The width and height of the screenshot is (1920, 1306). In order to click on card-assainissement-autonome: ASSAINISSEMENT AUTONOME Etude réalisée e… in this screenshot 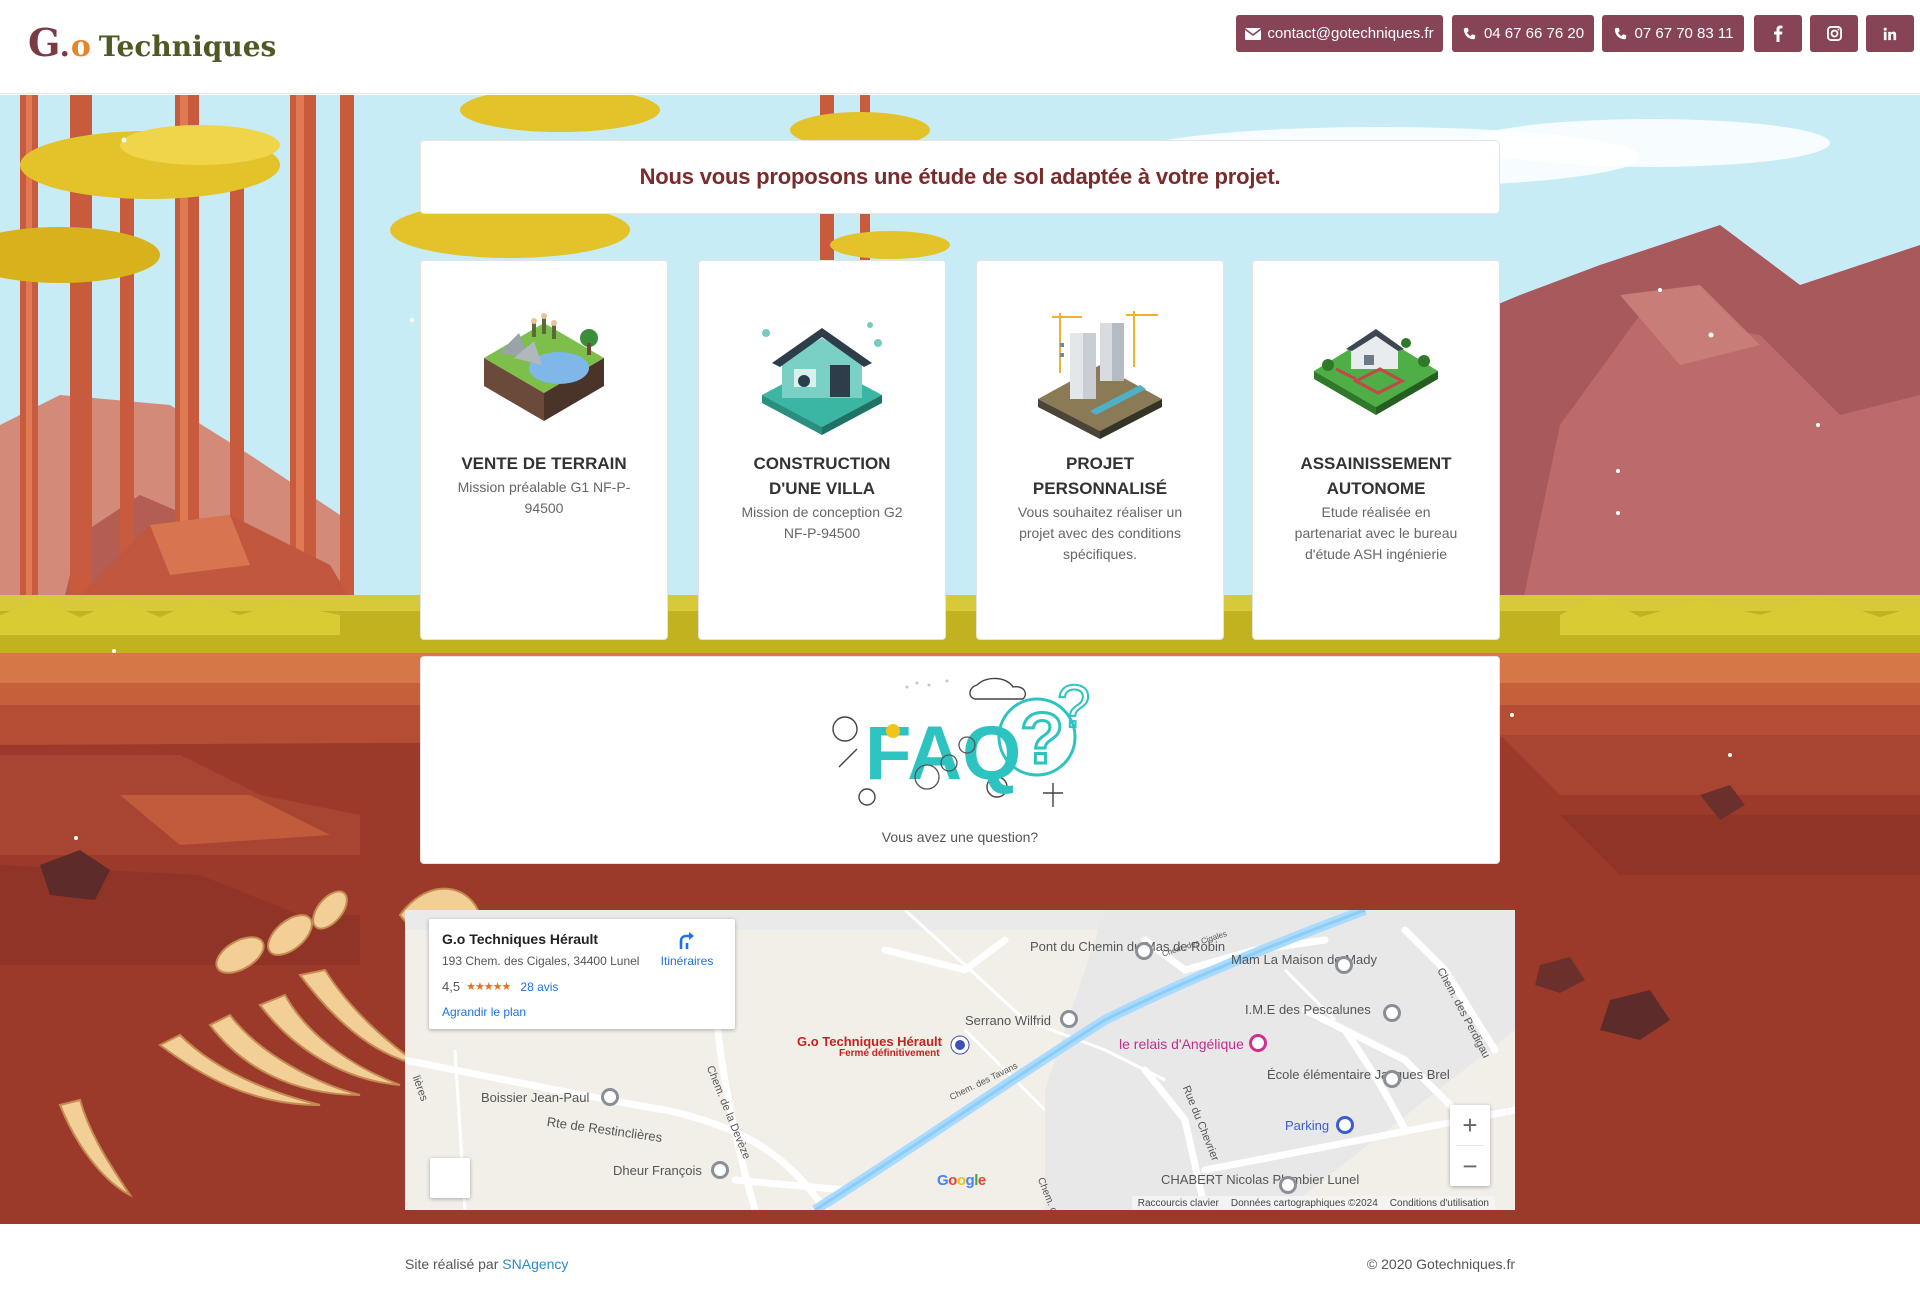, I will do `click(1376, 450)`.